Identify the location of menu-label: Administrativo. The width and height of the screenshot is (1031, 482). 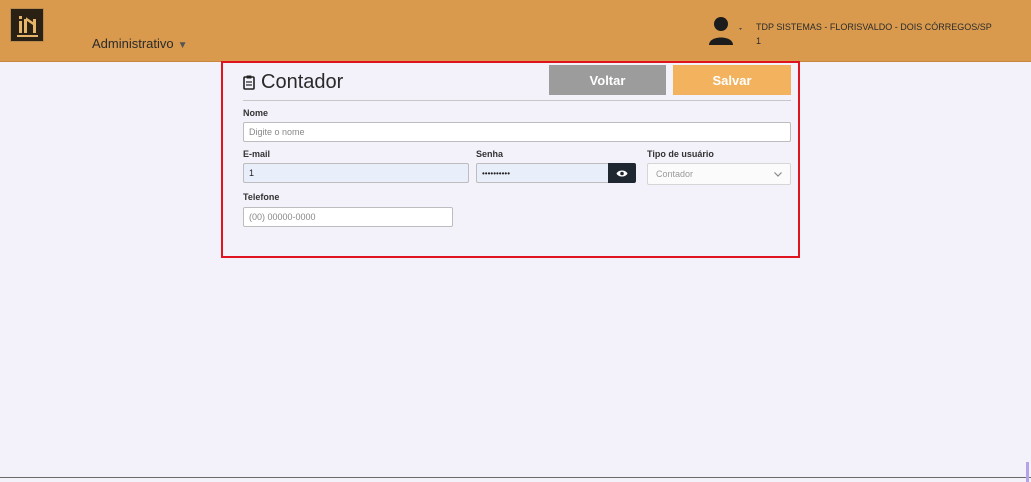
(133, 43).